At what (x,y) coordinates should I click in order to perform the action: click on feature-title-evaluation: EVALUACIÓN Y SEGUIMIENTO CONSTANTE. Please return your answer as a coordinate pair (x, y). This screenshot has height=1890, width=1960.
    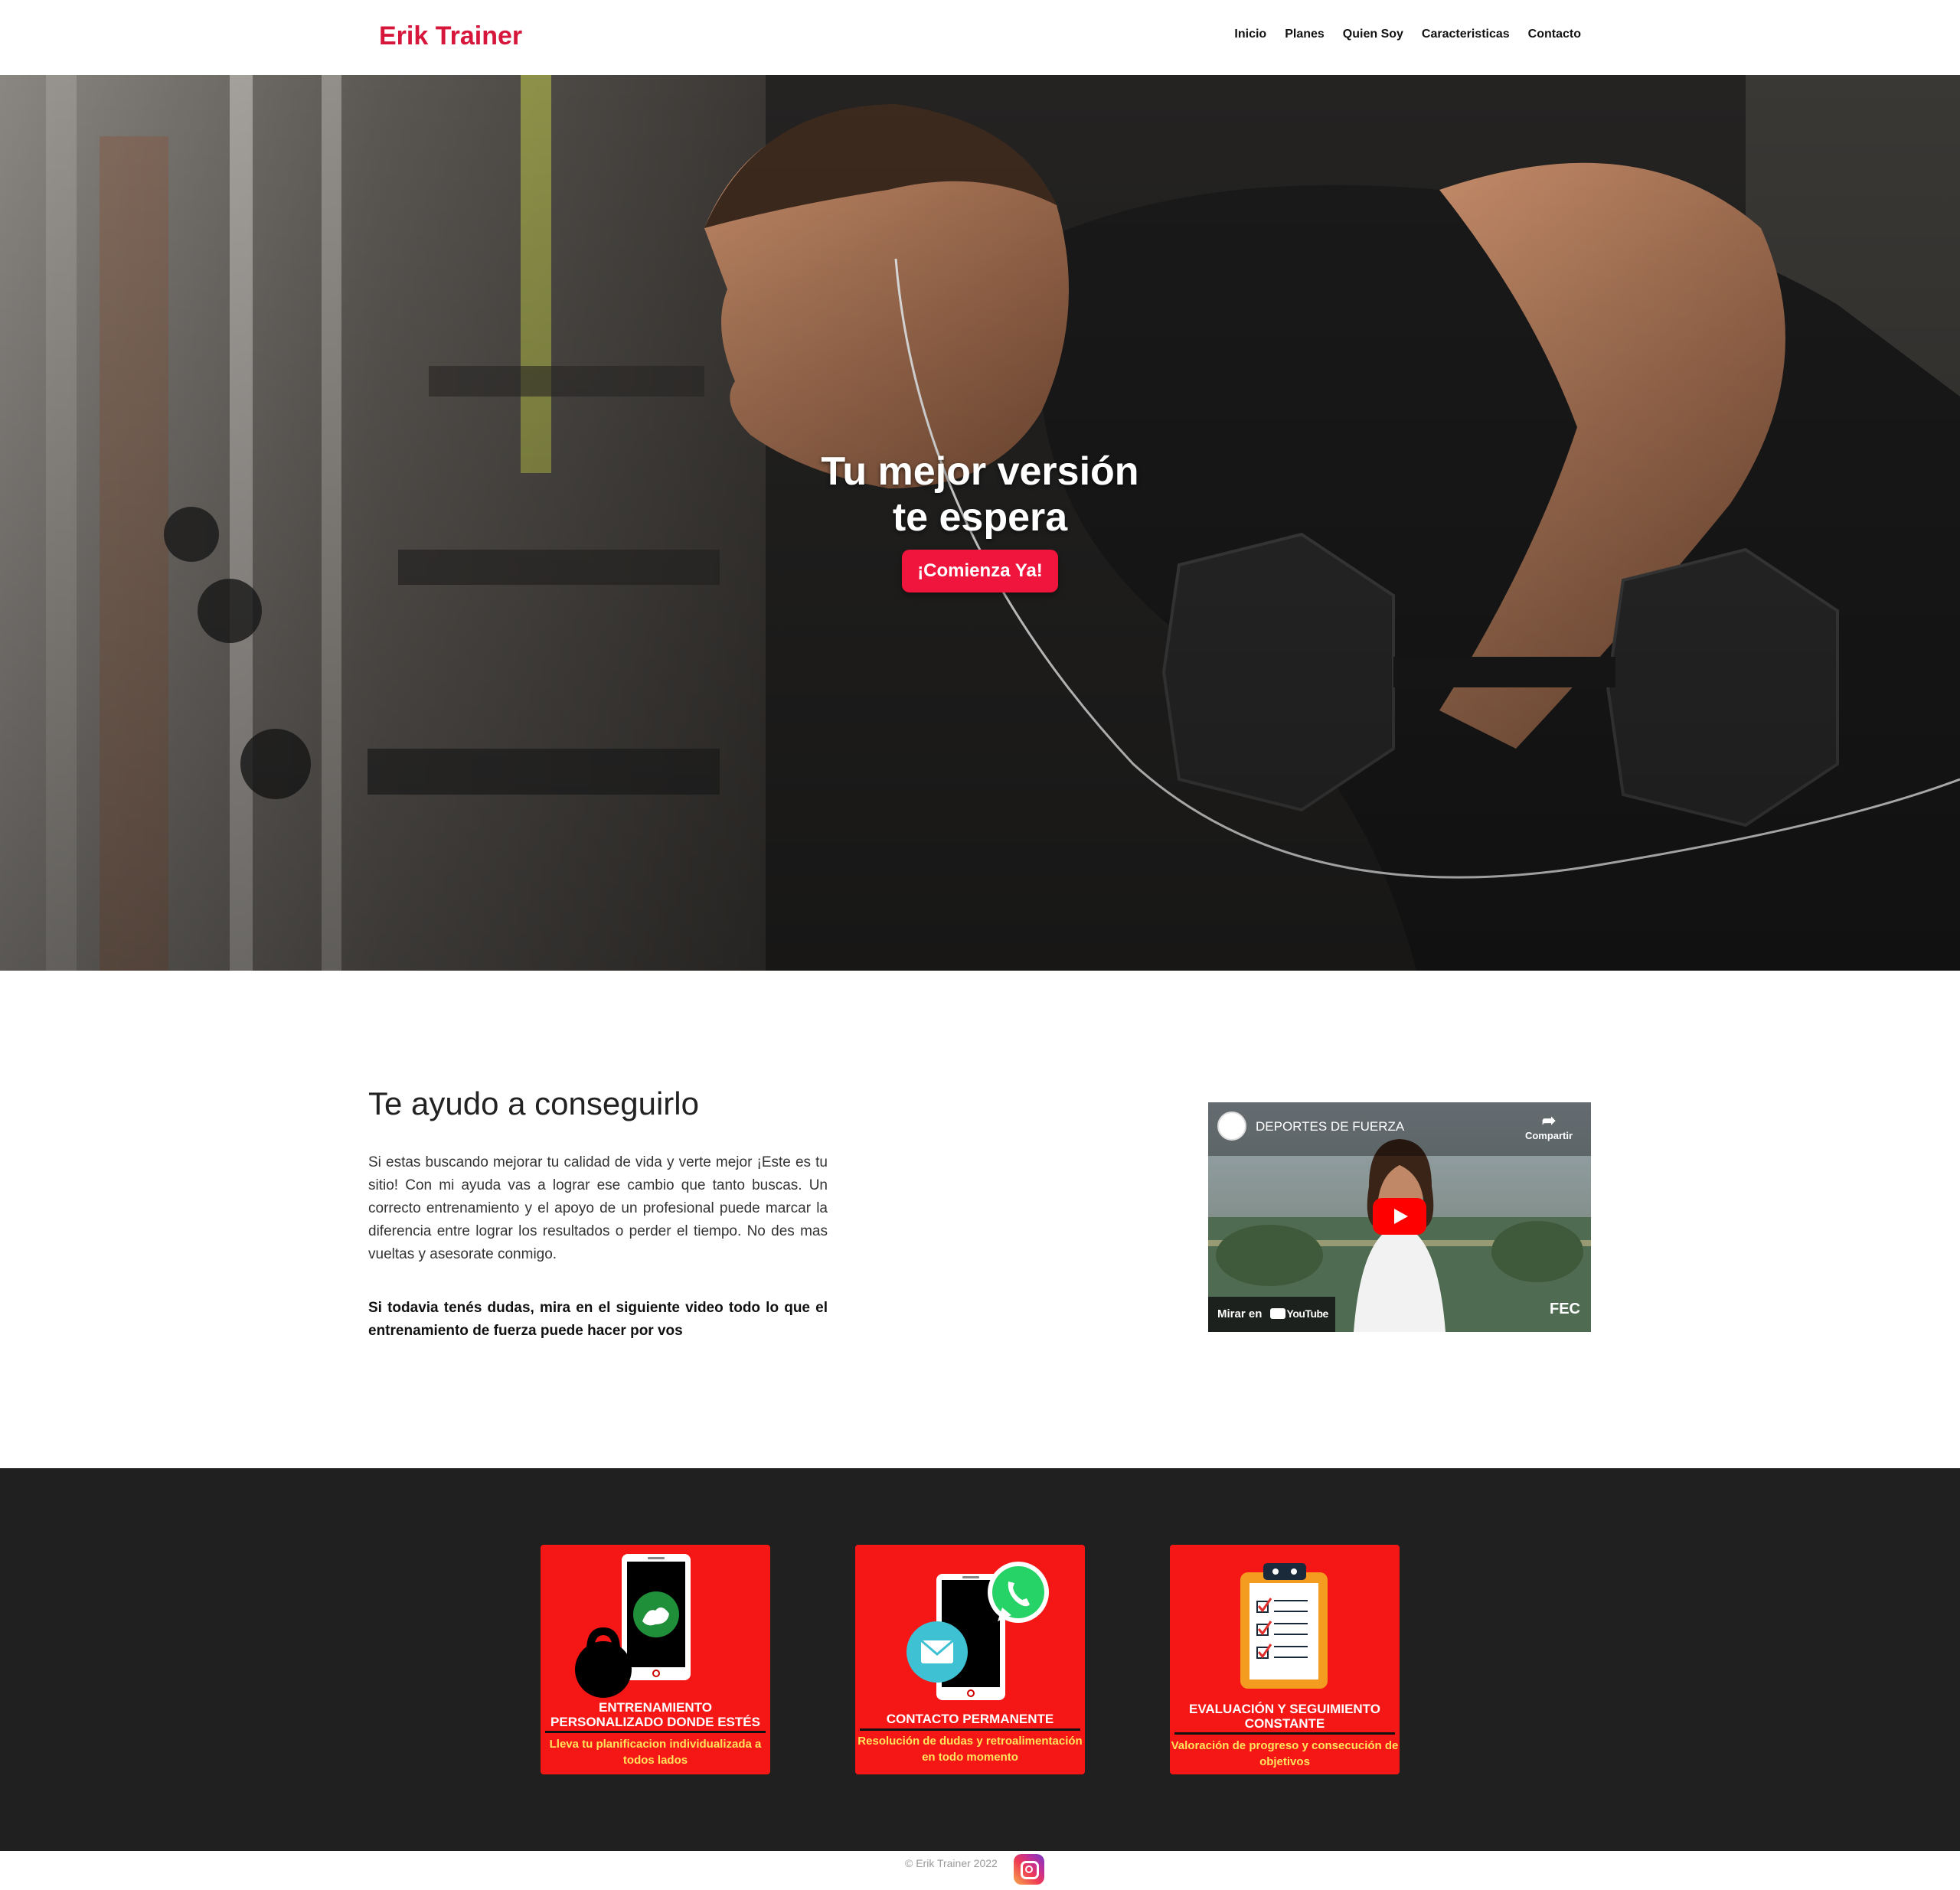
    Looking at the image, I should click on (1284, 1716).